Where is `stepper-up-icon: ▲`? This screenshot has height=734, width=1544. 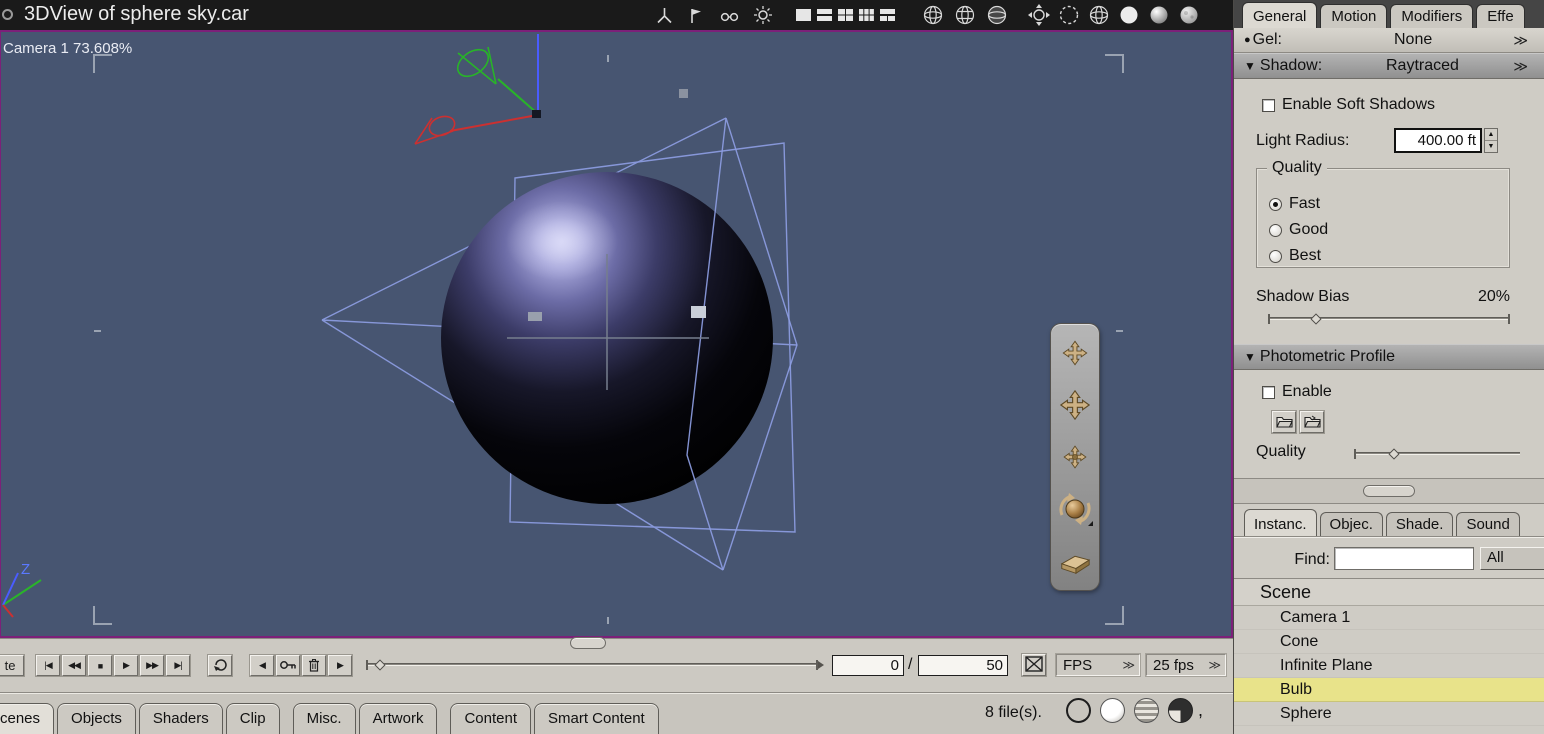
stepper-up-icon: ▲ is located at coordinates (1491, 135).